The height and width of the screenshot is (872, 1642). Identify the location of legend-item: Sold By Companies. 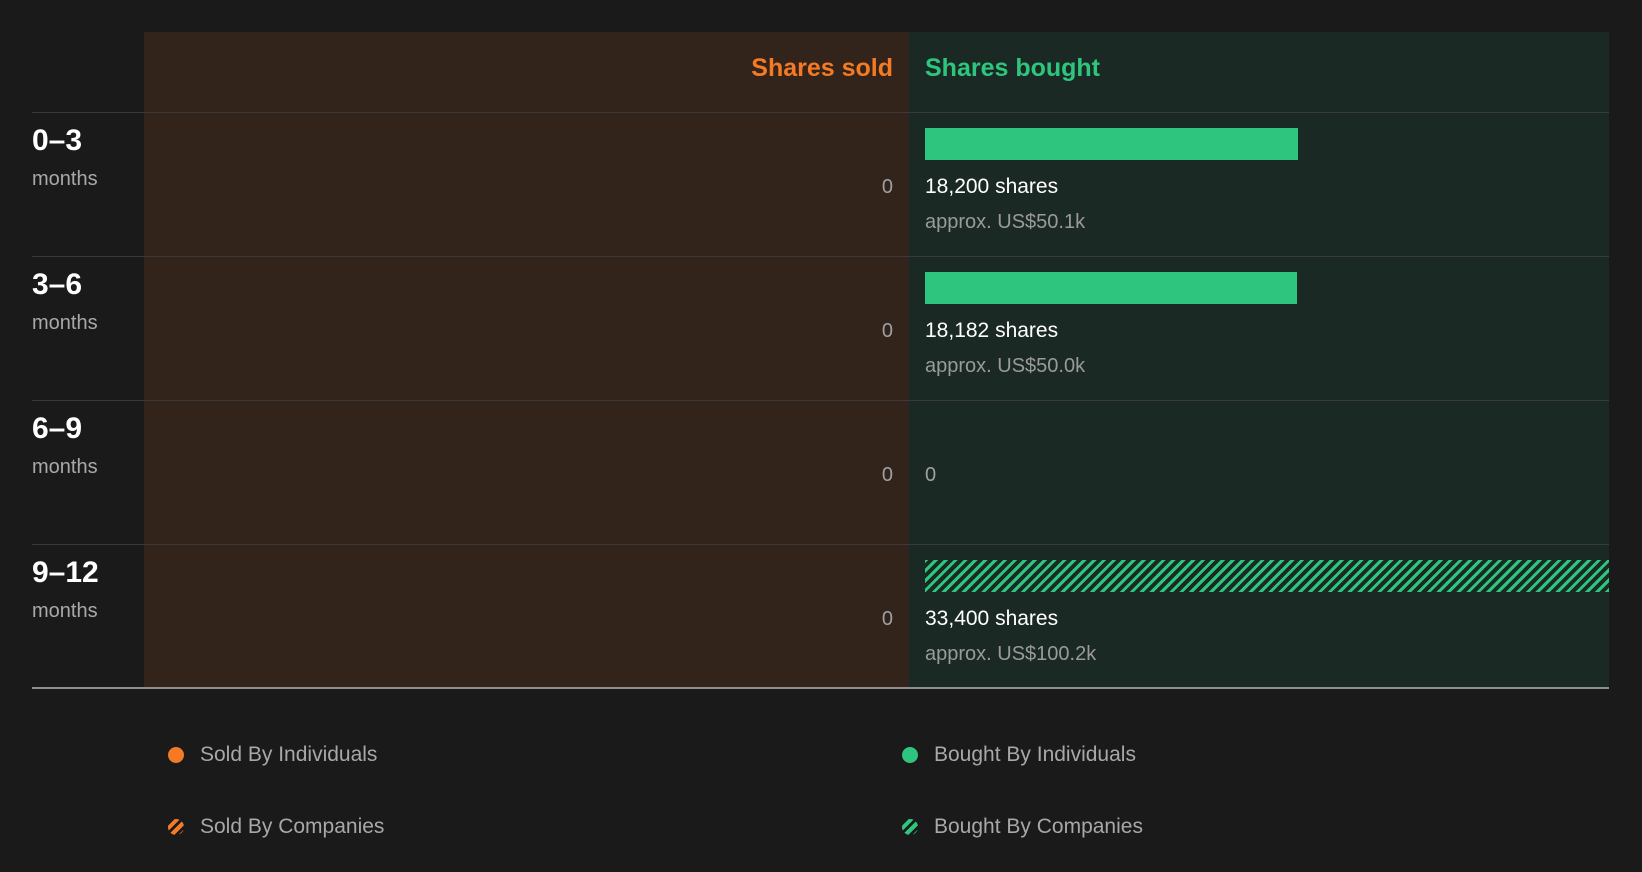
(276, 827).